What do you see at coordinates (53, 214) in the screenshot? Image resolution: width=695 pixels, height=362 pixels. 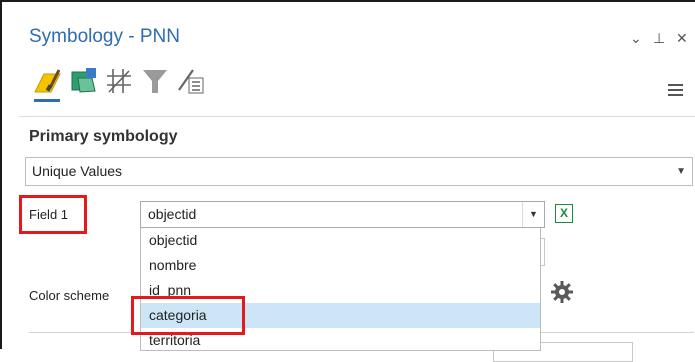 I see `highlight-box-field-label` at bounding box center [53, 214].